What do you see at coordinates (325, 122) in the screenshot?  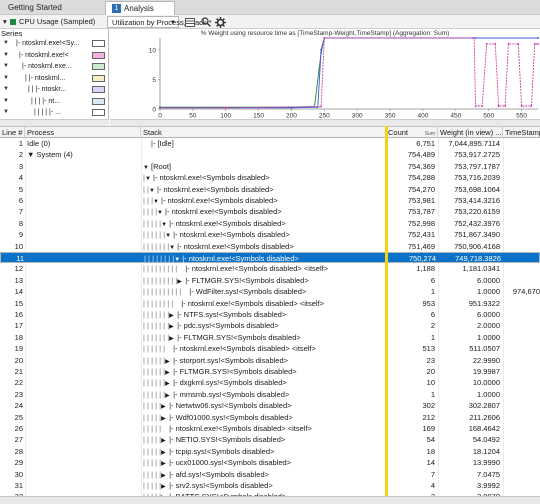 I see `chart-scrollbar` at bounding box center [325, 122].